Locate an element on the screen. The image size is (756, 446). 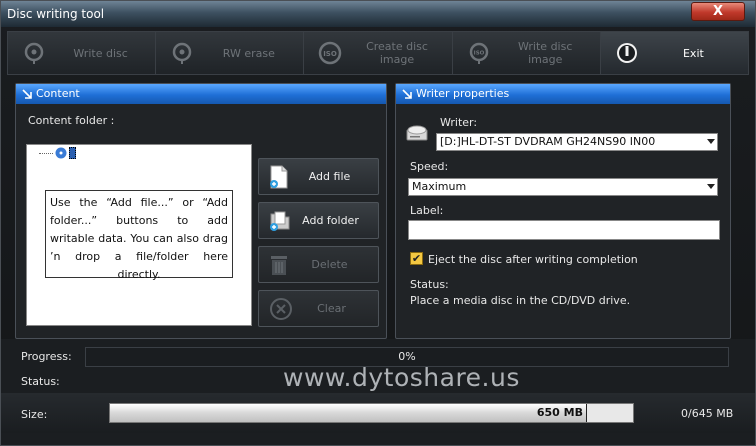
clear-icon is located at coordinates (281, 308).